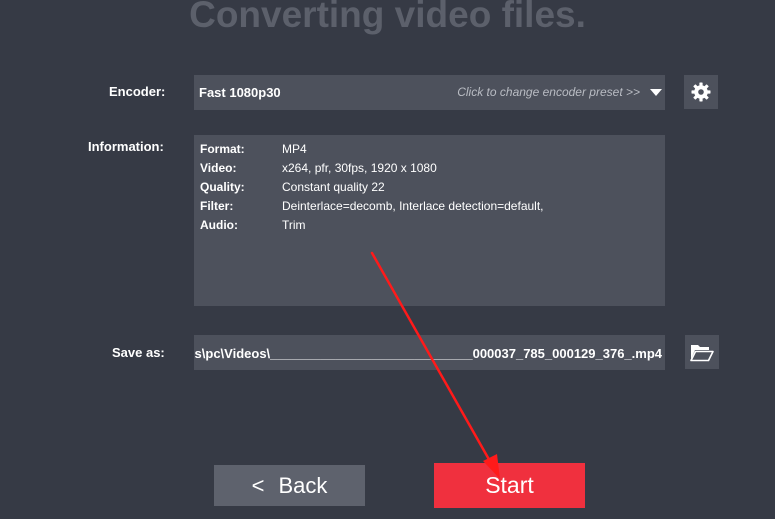 Image resolution: width=775 pixels, height=519 pixels. What do you see at coordinates (258, 485) in the screenshot?
I see `chevron-left-icon: <` at bounding box center [258, 485].